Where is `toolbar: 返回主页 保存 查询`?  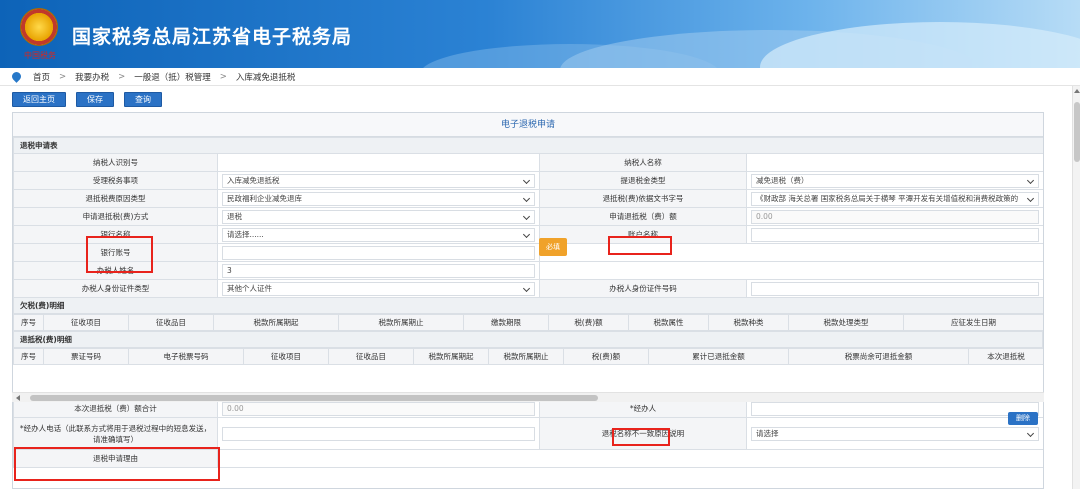
toolbar: 返回主页 保存 查询 is located at coordinates (87, 100).